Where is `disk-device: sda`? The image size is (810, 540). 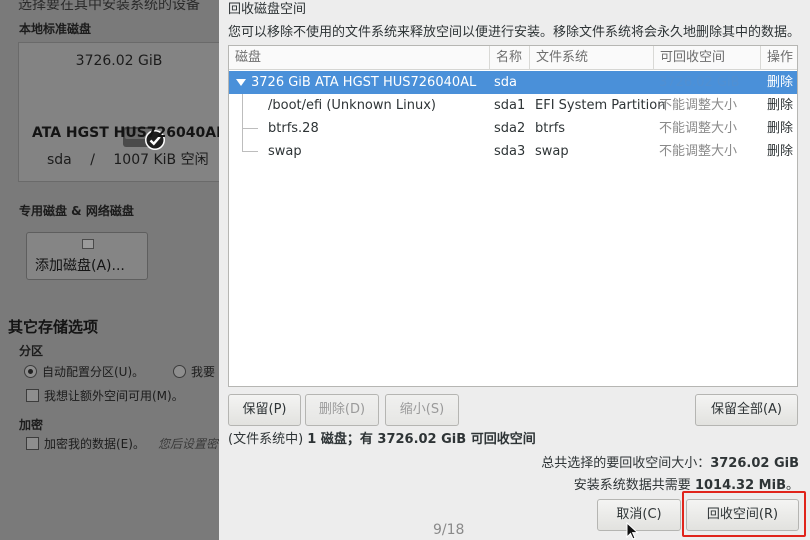 disk-device: sda is located at coordinates (59, 160).